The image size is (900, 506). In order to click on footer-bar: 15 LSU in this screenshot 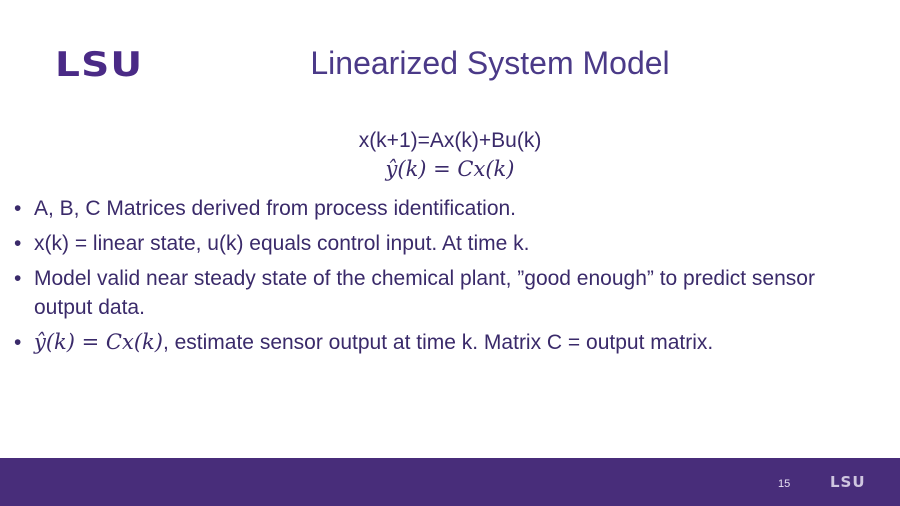, I will do `click(450, 482)`.